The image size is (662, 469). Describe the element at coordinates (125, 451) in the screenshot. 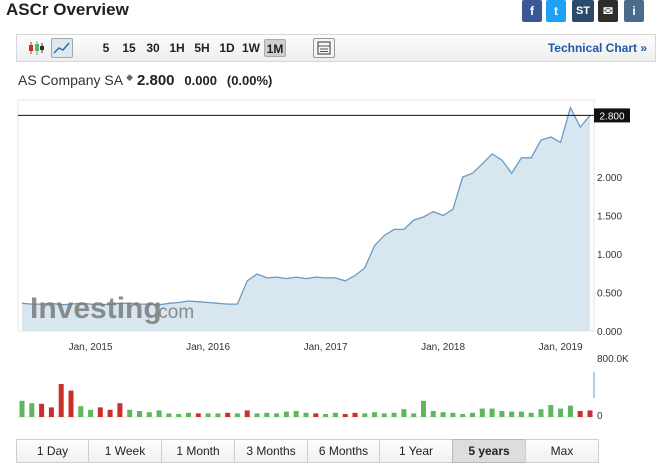

I see `range-1-week-button: 1 Week` at that location.